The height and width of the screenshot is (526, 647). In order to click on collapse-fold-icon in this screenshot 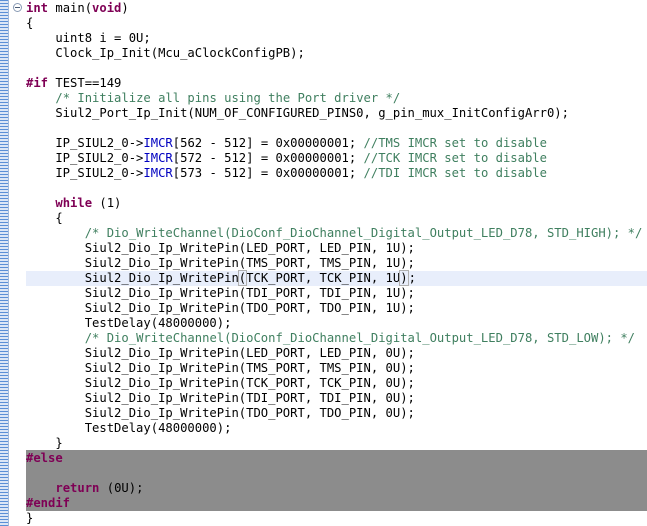, I will do `click(17, 7)`.